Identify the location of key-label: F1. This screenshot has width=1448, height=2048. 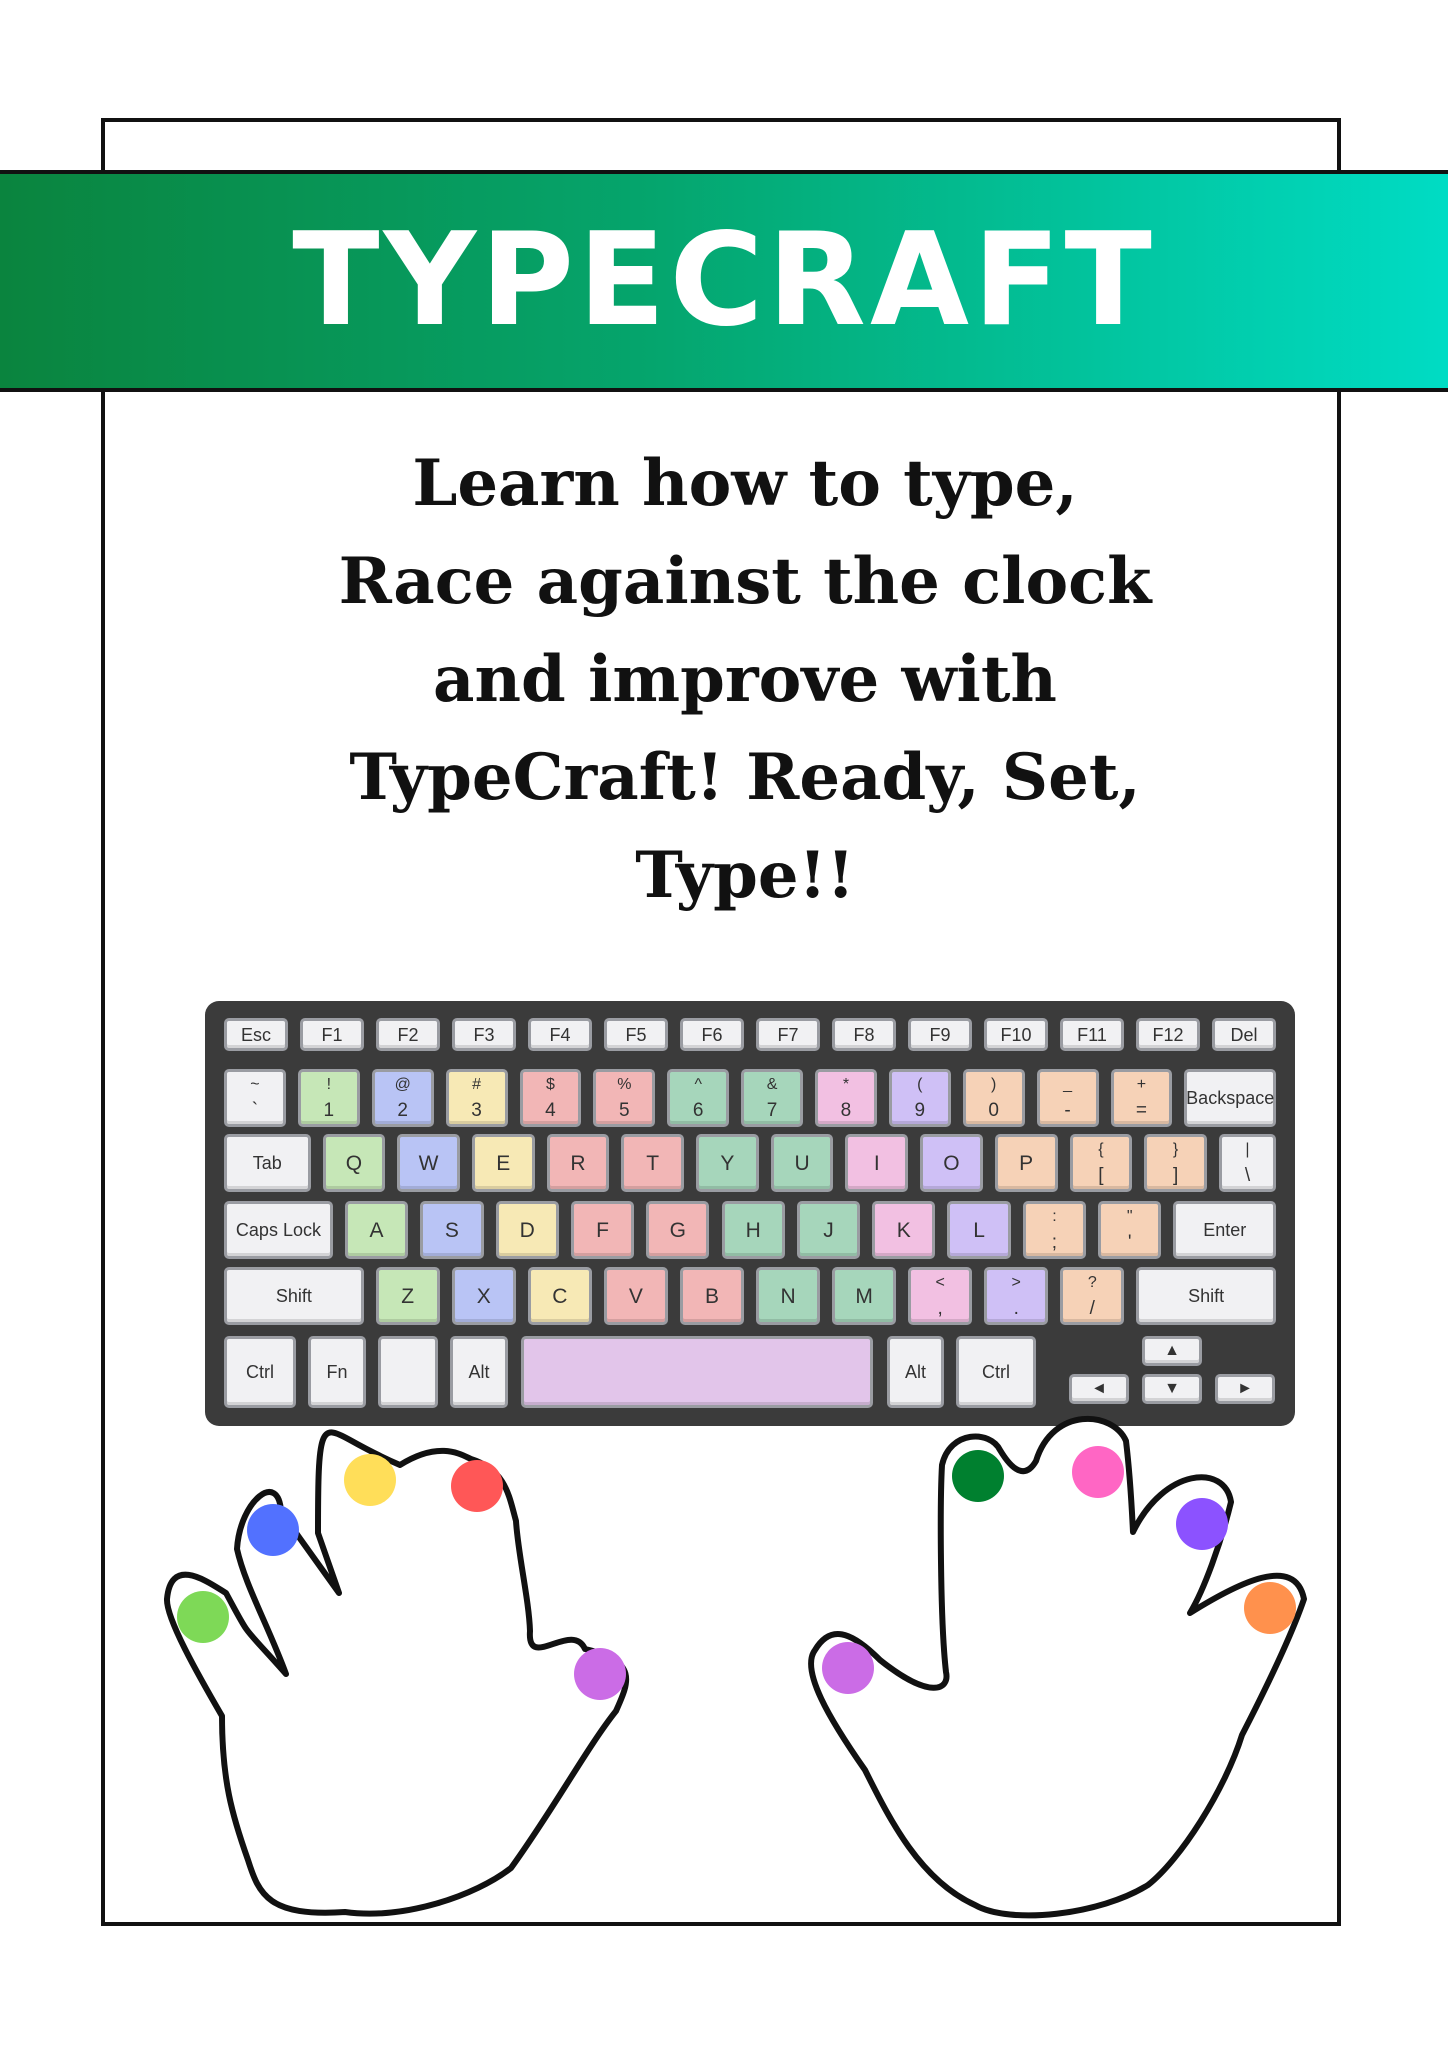
(332, 1034).